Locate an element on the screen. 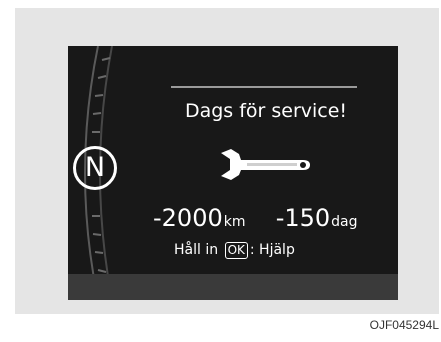 This screenshot has height=342, width=441. help-suffix: : Hjälp is located at coordinates (272, 250).